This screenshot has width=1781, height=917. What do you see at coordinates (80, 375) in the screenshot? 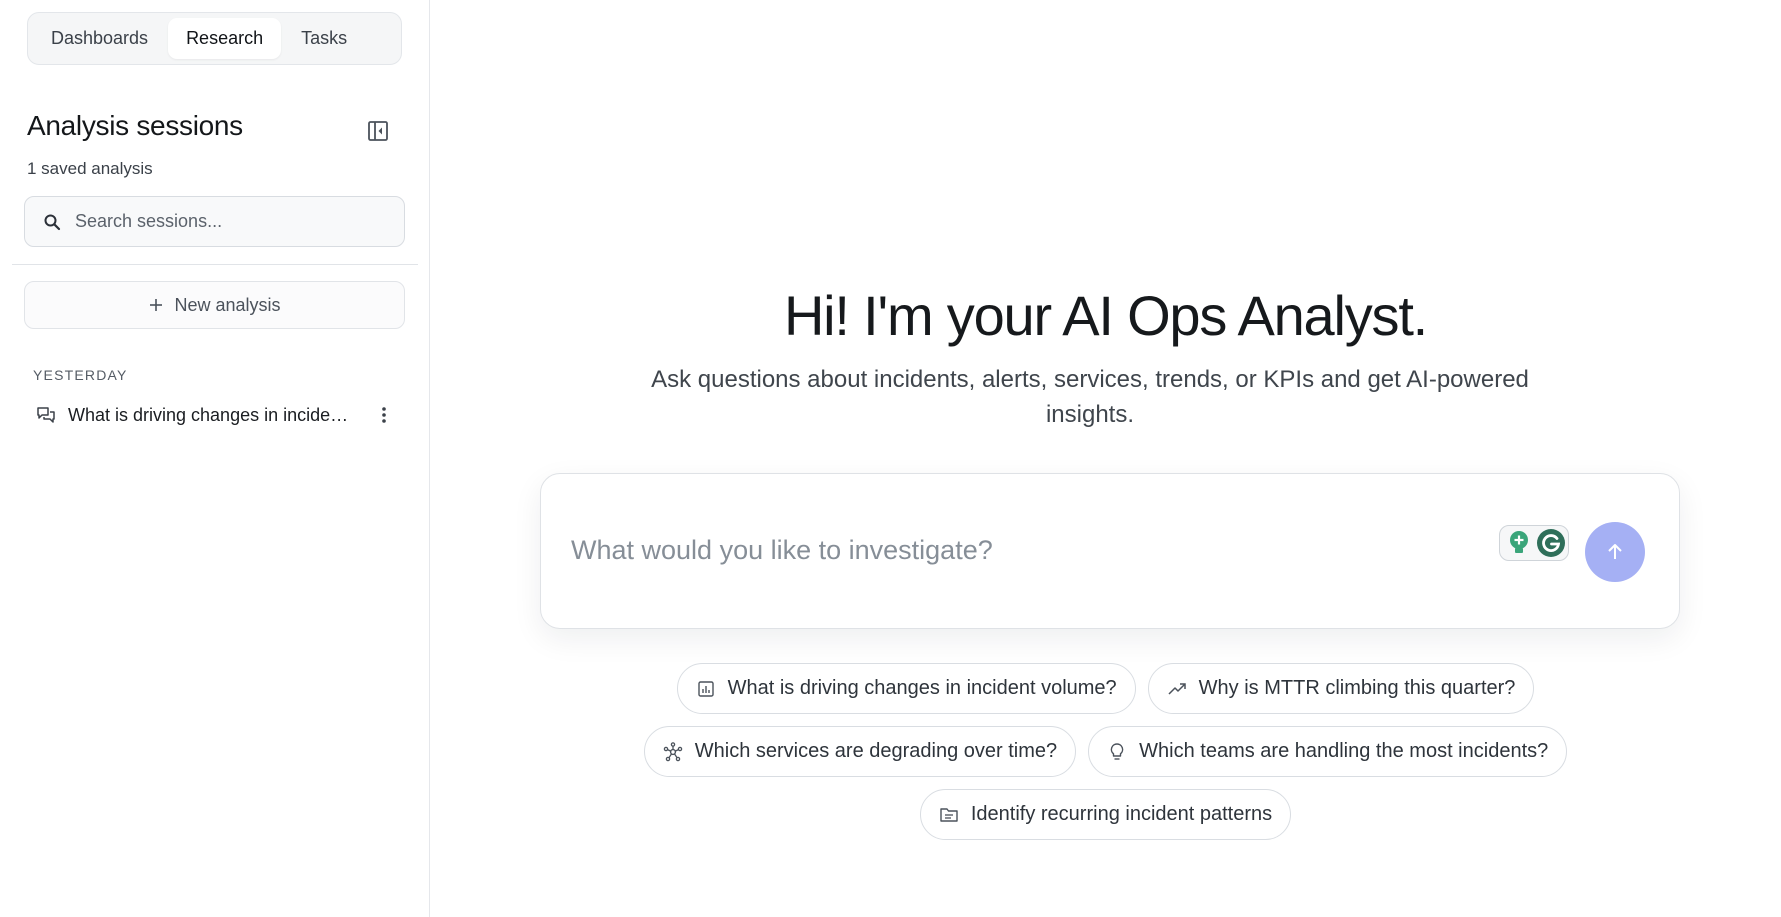
I see `group-label-yesterday: YESTERDAY` at bounding box center [80, 375].